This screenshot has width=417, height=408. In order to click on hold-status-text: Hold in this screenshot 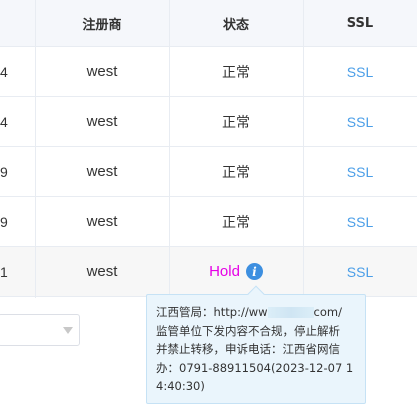, I will do `click(224, 271)`.